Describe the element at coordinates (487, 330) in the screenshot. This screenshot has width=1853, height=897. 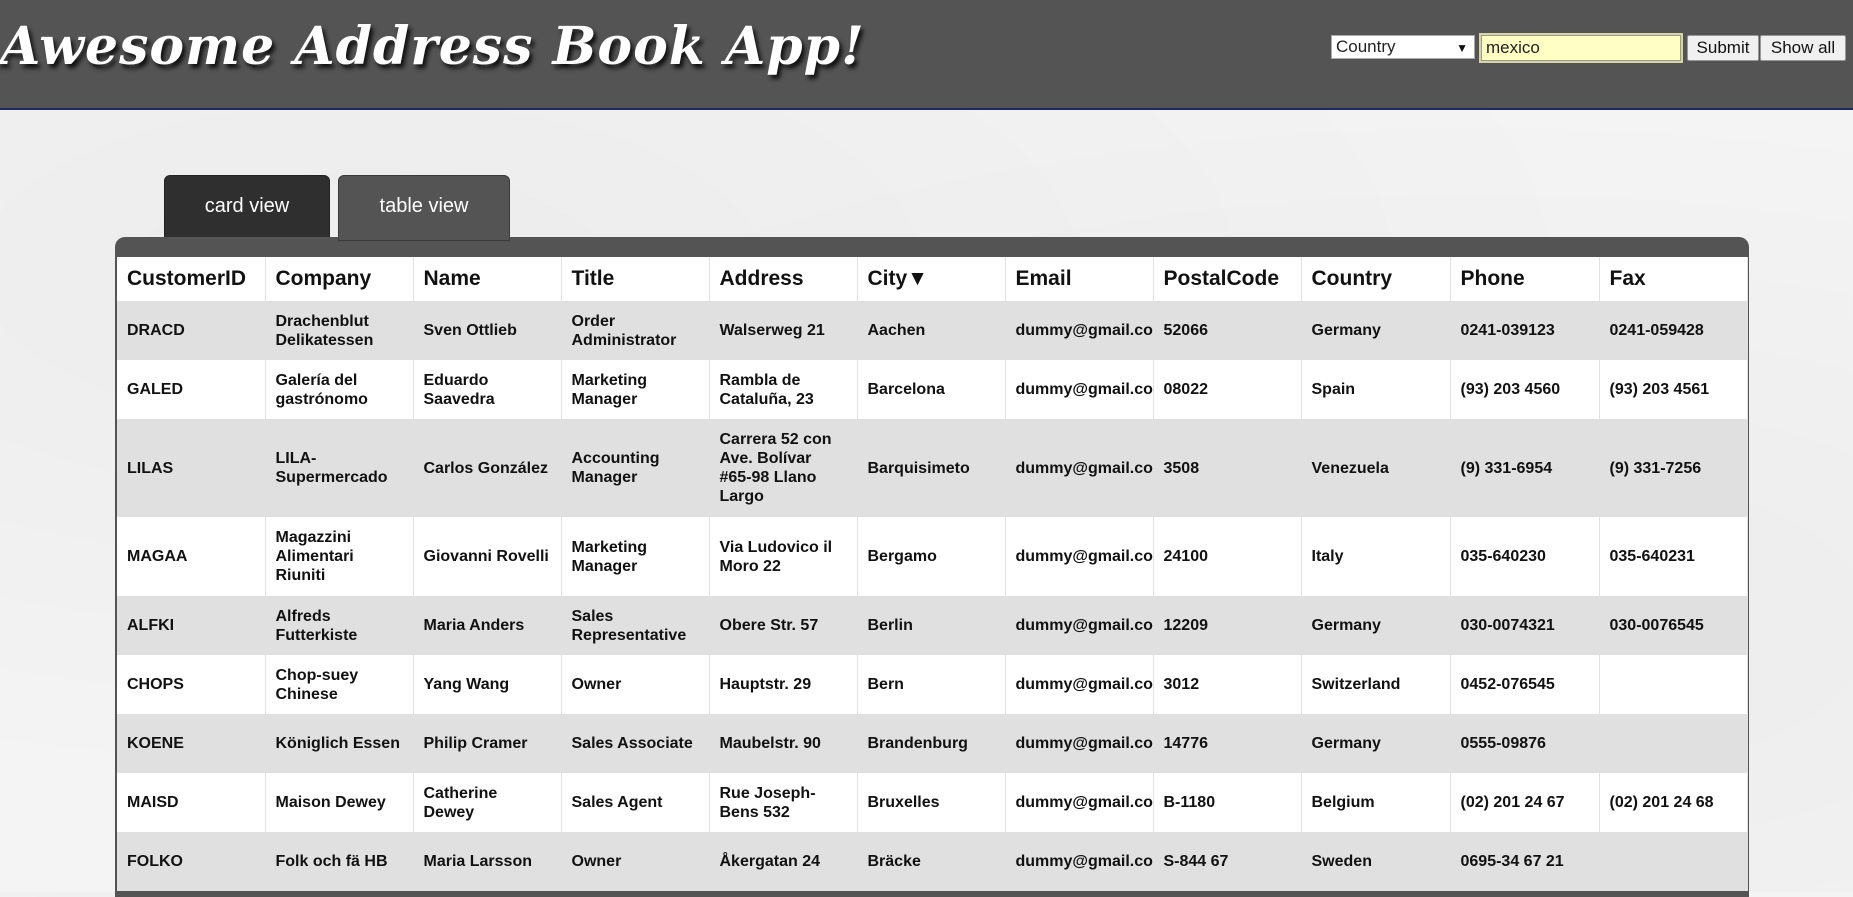
I see `cell-name: Sven Ottlieb` at that location.